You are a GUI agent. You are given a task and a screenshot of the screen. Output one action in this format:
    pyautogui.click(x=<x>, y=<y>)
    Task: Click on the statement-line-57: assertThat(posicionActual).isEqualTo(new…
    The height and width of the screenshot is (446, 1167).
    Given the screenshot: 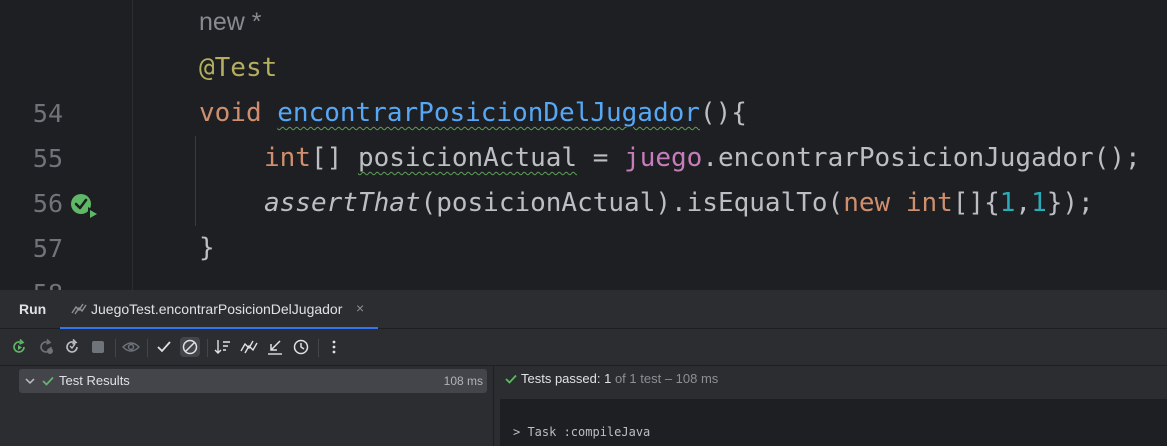 What is the action you would take?
    pyautogui.click(x=679, y=203)
    